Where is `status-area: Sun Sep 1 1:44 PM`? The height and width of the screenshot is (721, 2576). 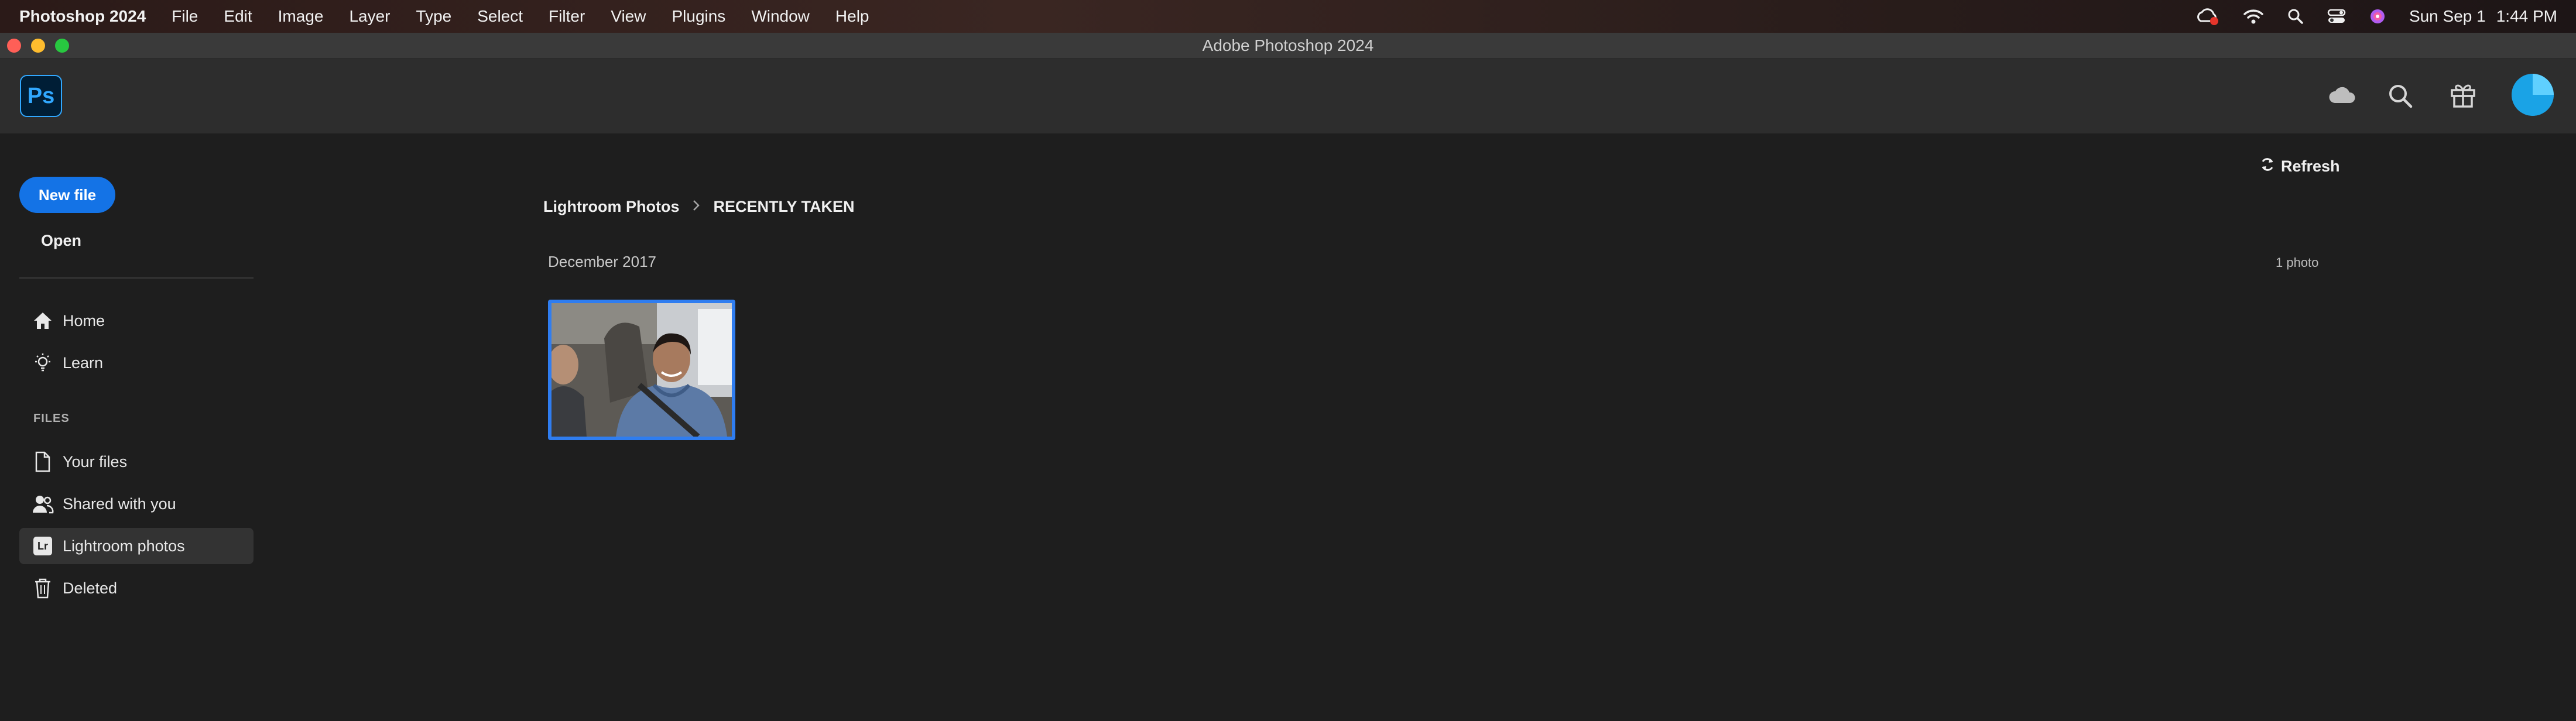 status-area: Sun Sep 1 1:44 PM is located at coordinates (2376, 16).